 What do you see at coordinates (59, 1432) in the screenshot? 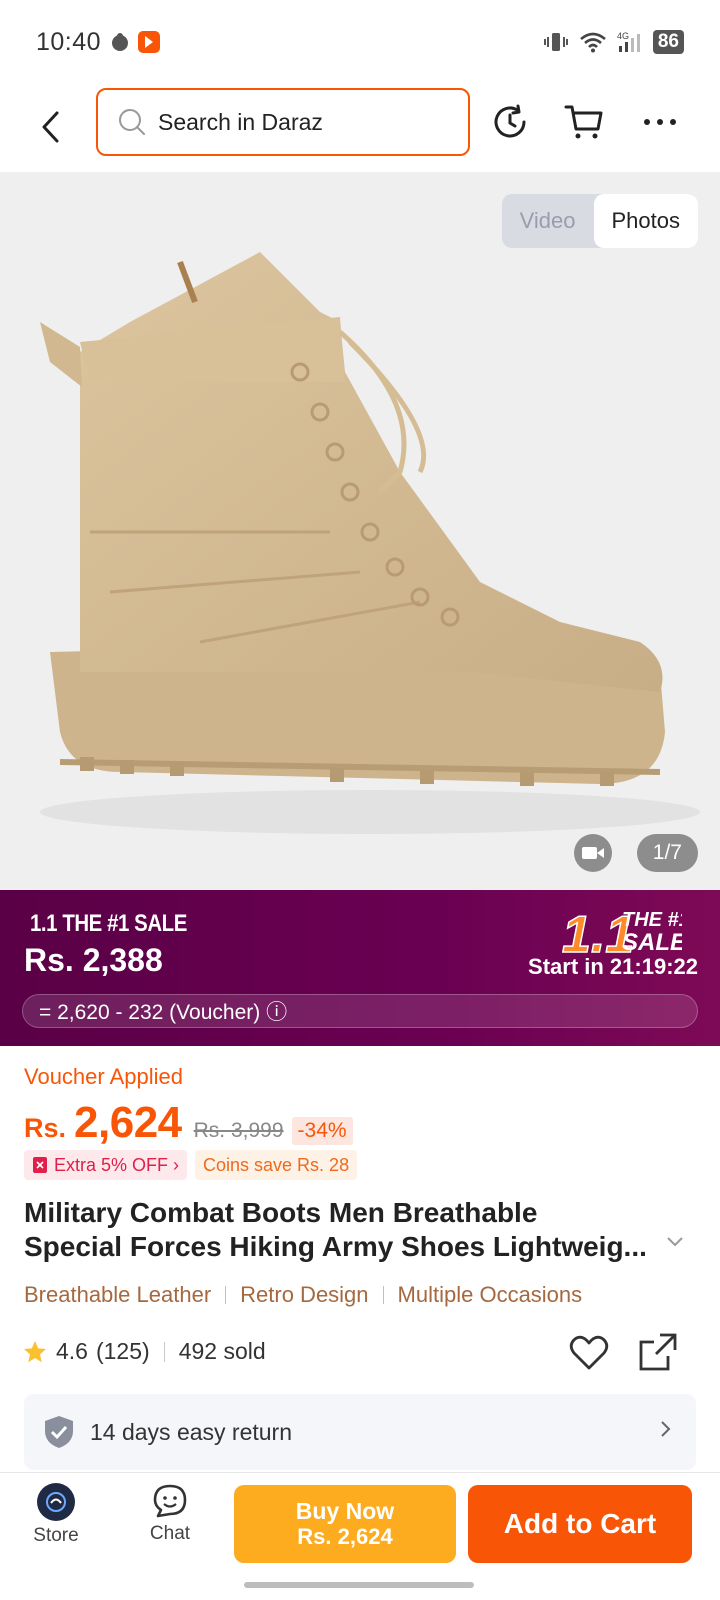
I see `shield-check-icon` at bounding box center [59, 1432].